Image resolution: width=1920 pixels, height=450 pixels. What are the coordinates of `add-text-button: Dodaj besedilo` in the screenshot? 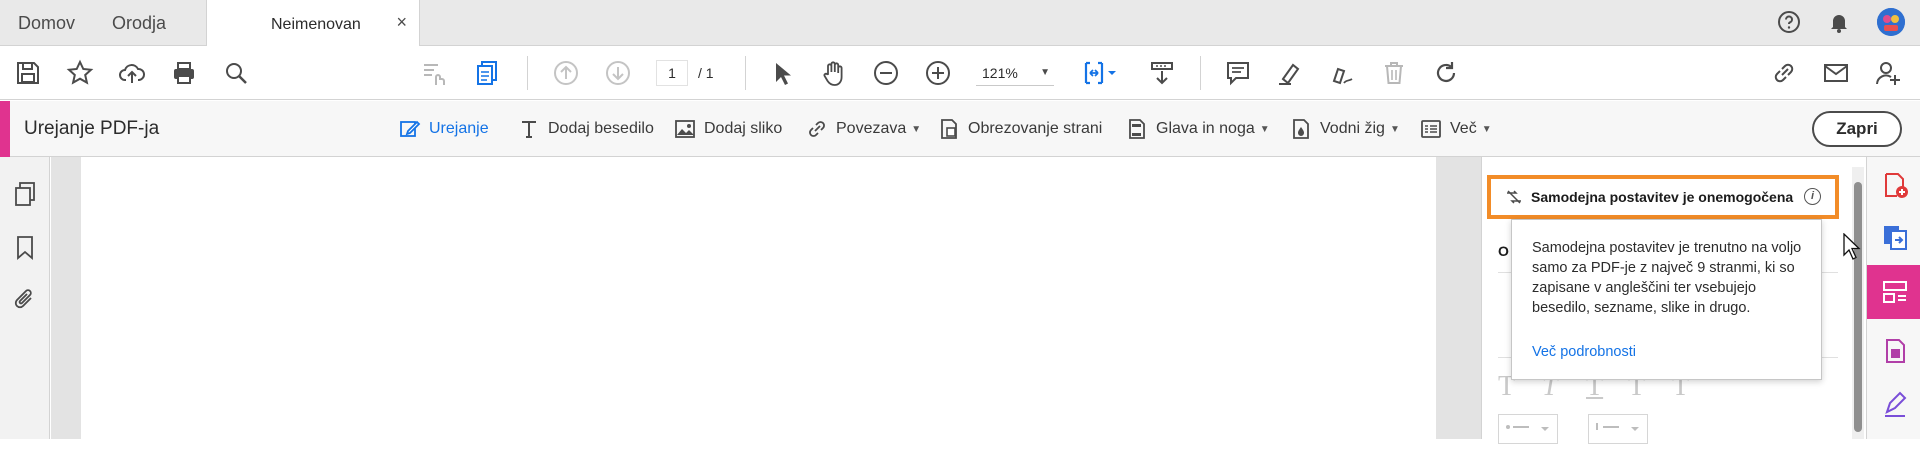 It's located at (586, 129).